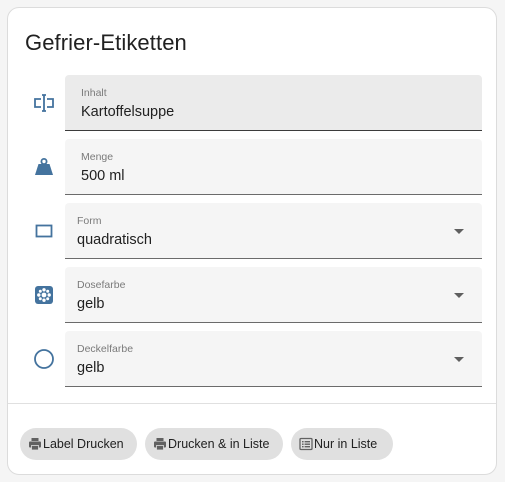 The height and width of the screenshot is (482, 505). I want to click on drucken-und-liste-button: Drucken & in Liste, so click(214, 444).